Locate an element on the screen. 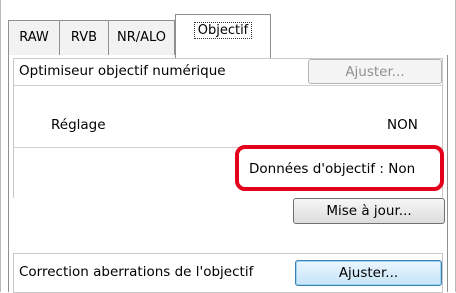 The image size is (456, 293). divider is located at coordinates (228, 85).